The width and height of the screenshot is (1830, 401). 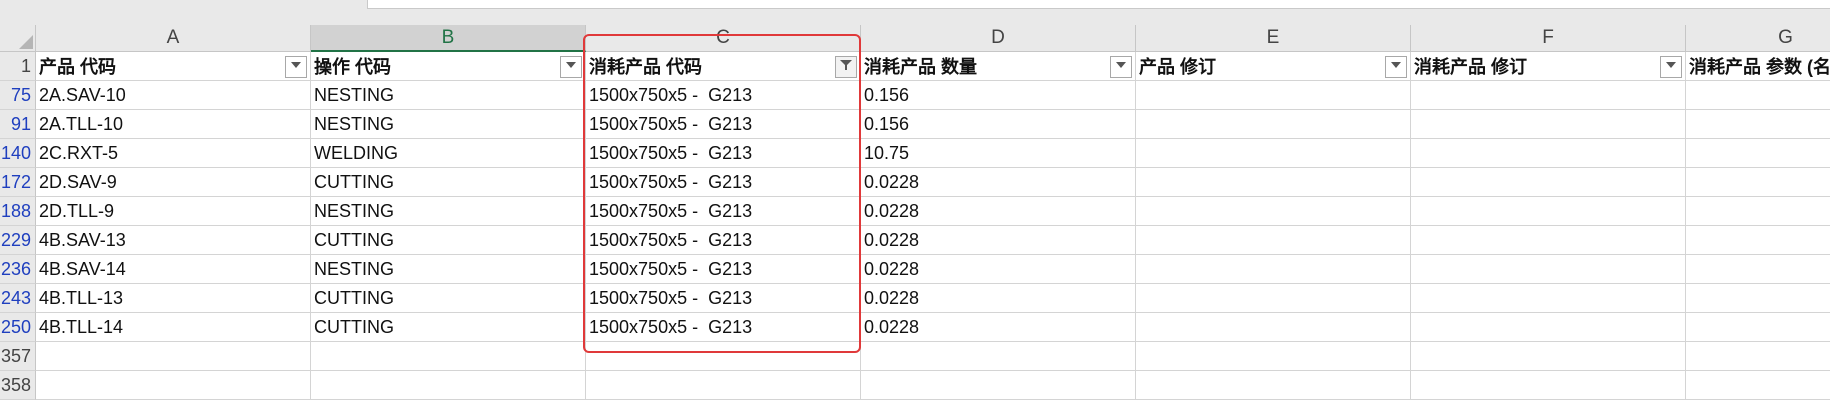 What do you see at coordinates (18, 124) in the screenshot?
I see `row-number: 91` at bounding box center [18, 124].